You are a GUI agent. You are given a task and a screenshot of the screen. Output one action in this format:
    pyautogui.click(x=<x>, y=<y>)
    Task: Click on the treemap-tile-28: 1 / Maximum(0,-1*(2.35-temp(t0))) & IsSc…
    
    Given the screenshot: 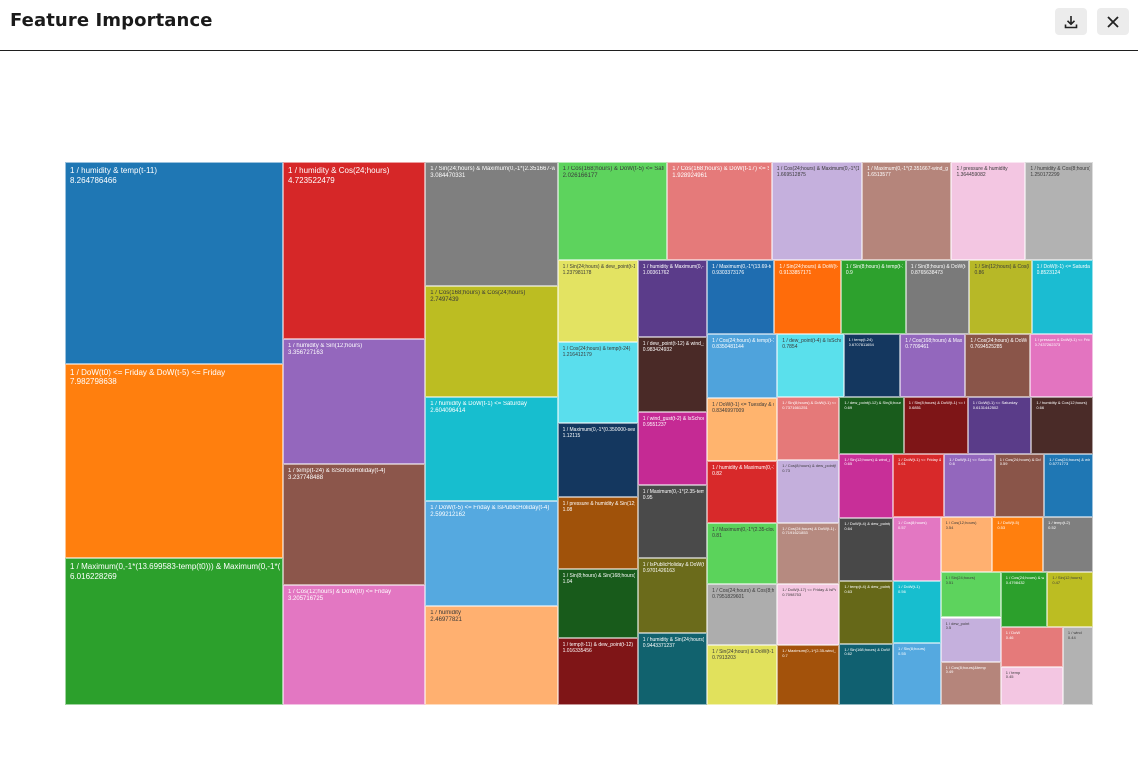 What is the action you would take?
    pyautogui.click(x=672, y=522)
    